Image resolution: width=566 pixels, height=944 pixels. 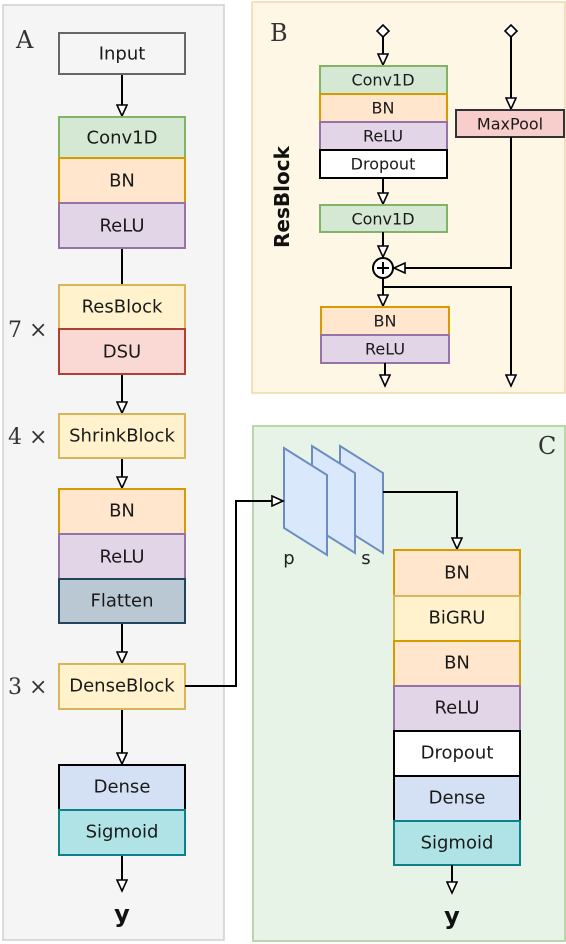 I want to click on shrinkblock-label: ShrinkBlock, so click(x=122, y=436).